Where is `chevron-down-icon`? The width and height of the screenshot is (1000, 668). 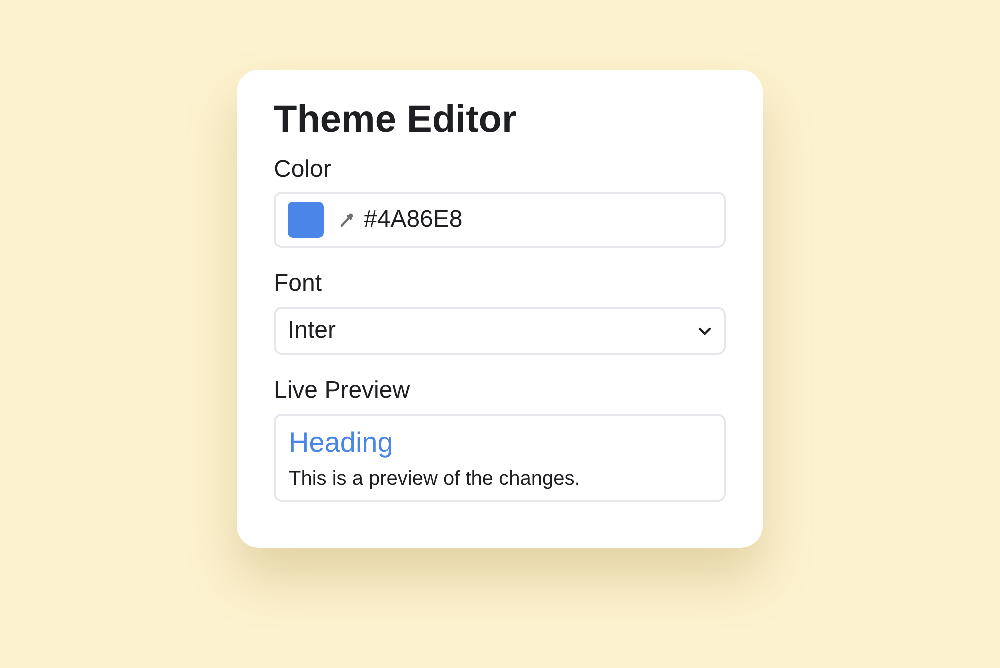 chevron-down-icon is located at coordinates (705, 331).